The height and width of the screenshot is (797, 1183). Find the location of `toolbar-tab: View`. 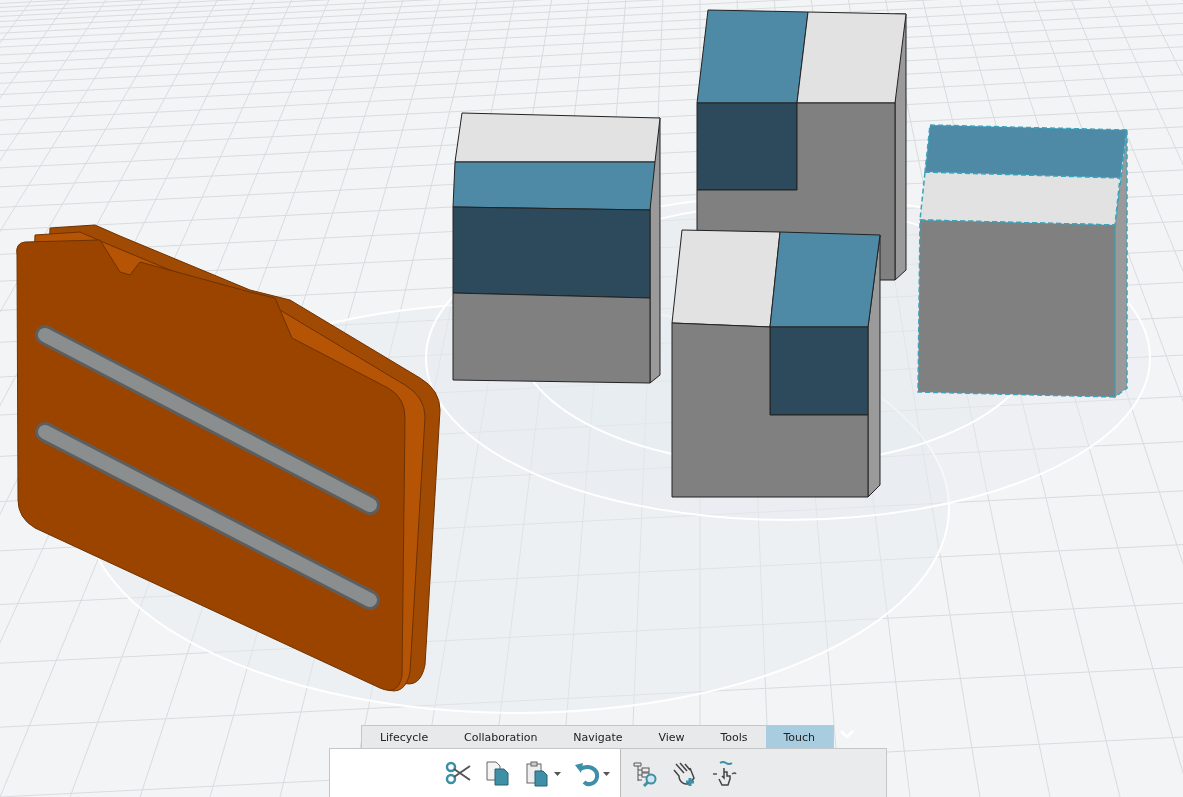

toolbar-tab: View is located at coordinates (671, 737).